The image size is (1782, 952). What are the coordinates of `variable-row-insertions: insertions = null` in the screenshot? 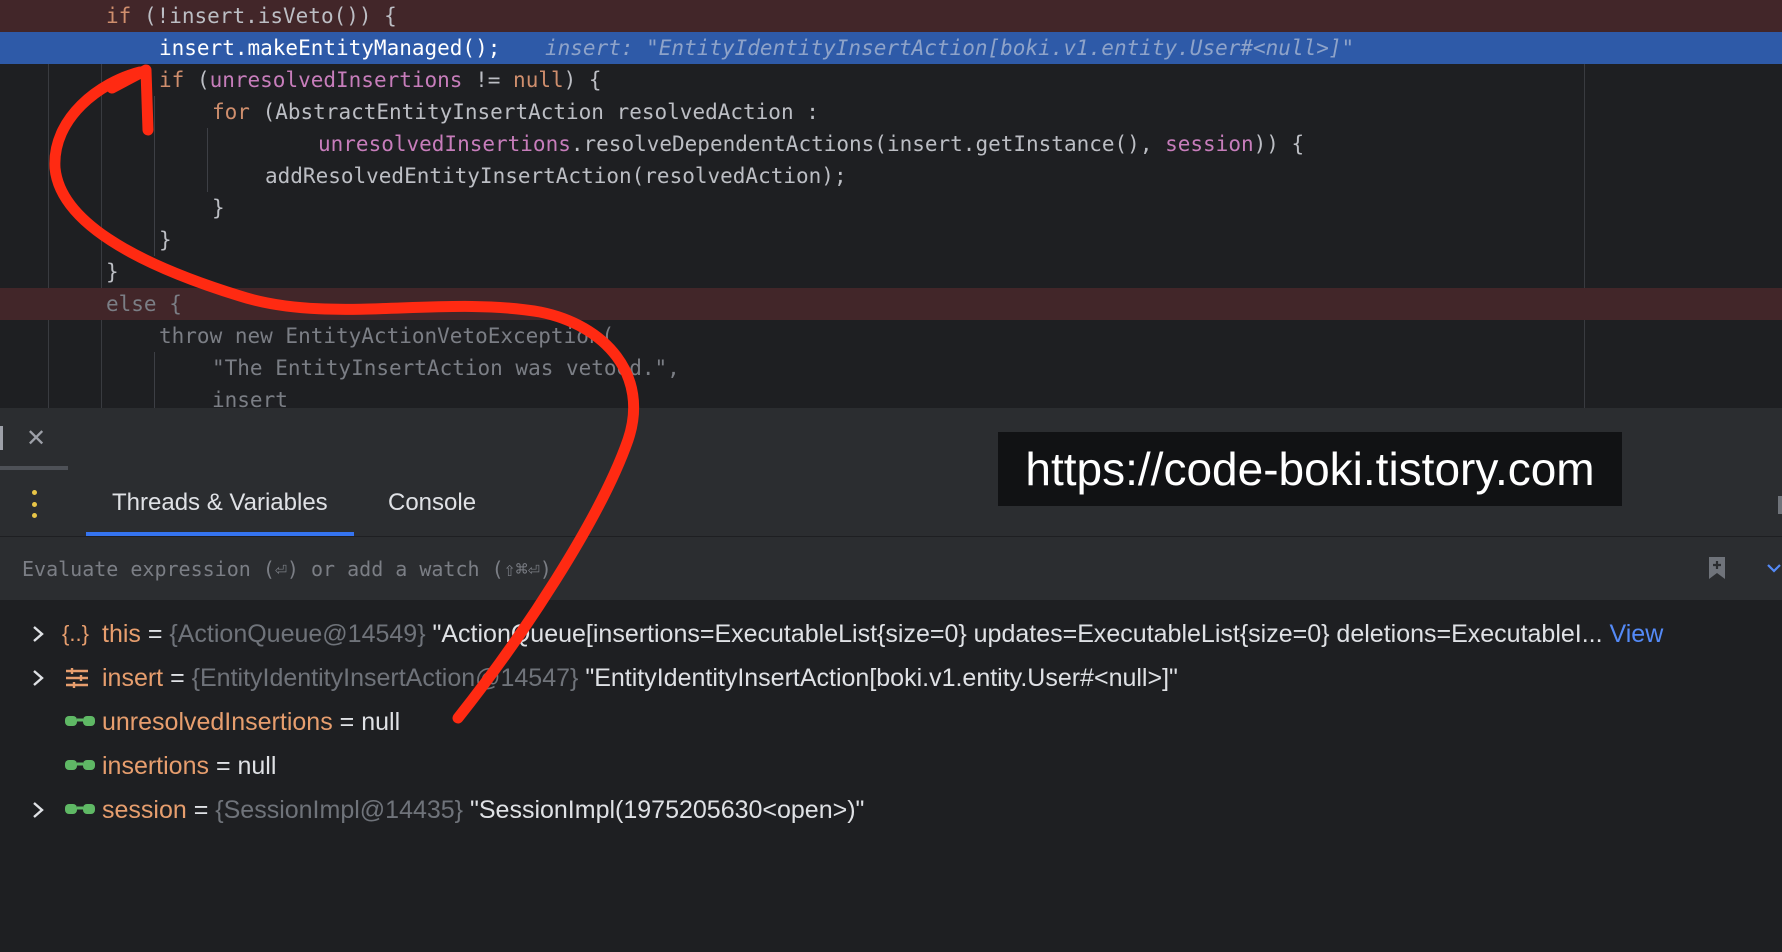 It's located at (891, 766).